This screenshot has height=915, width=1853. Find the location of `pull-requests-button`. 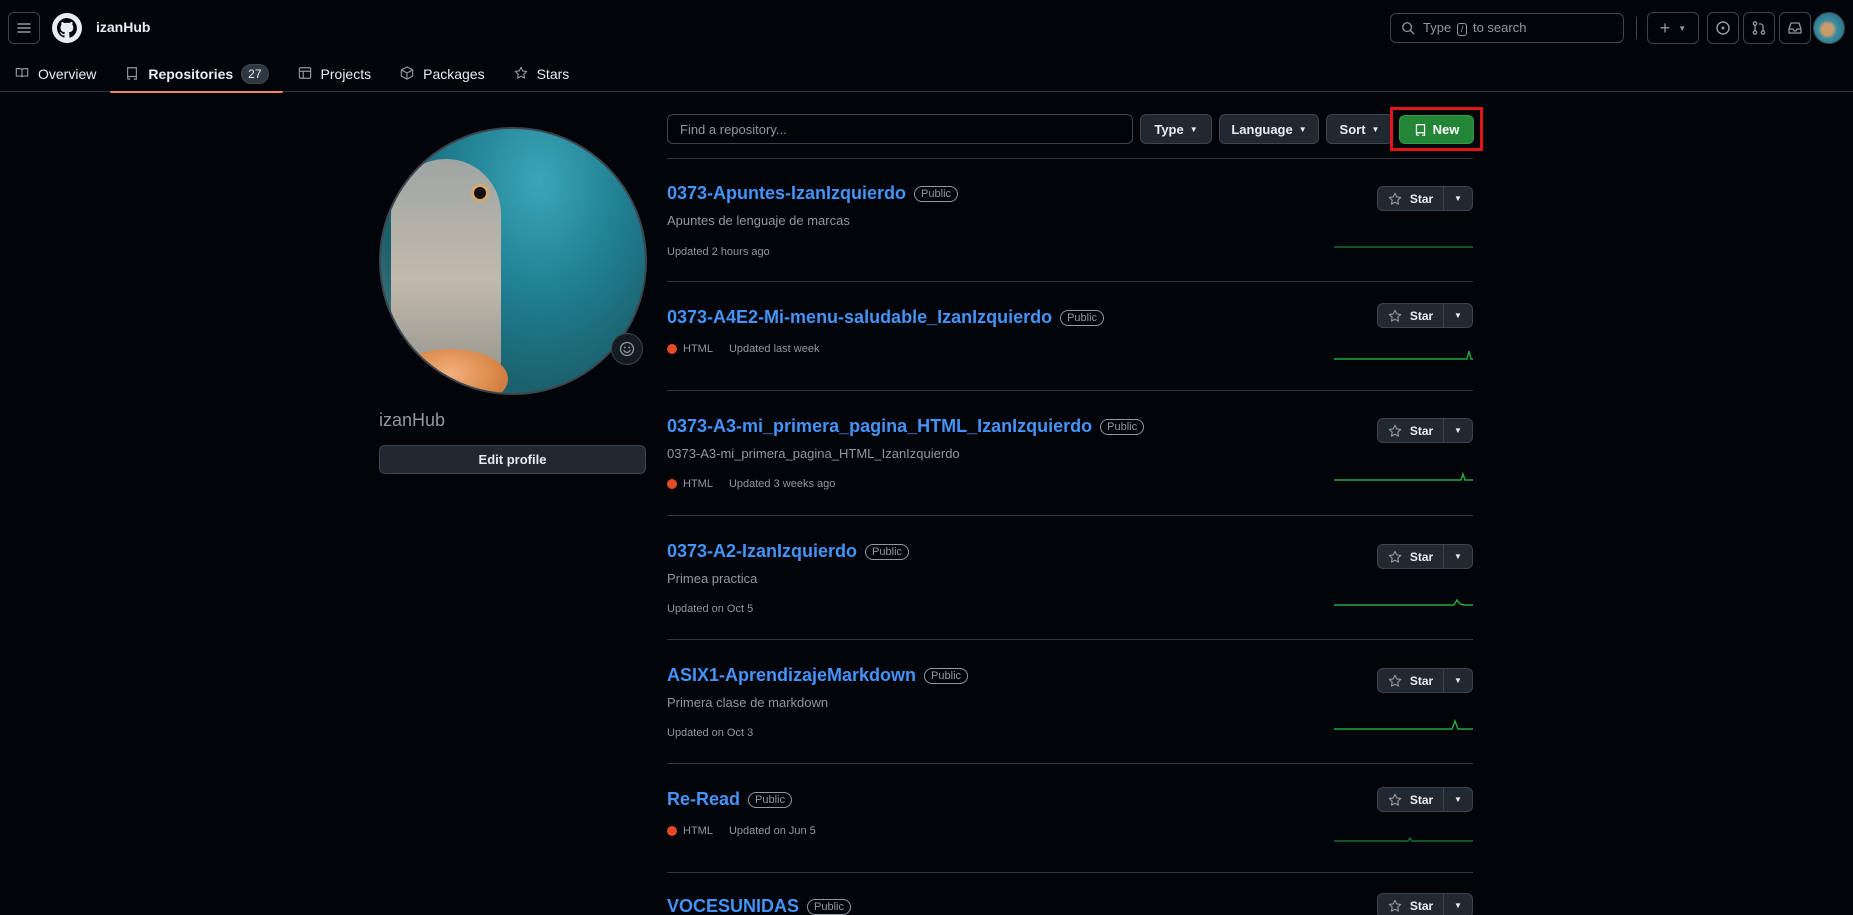

pull-requests-button is located at coordinates (1759, 28).